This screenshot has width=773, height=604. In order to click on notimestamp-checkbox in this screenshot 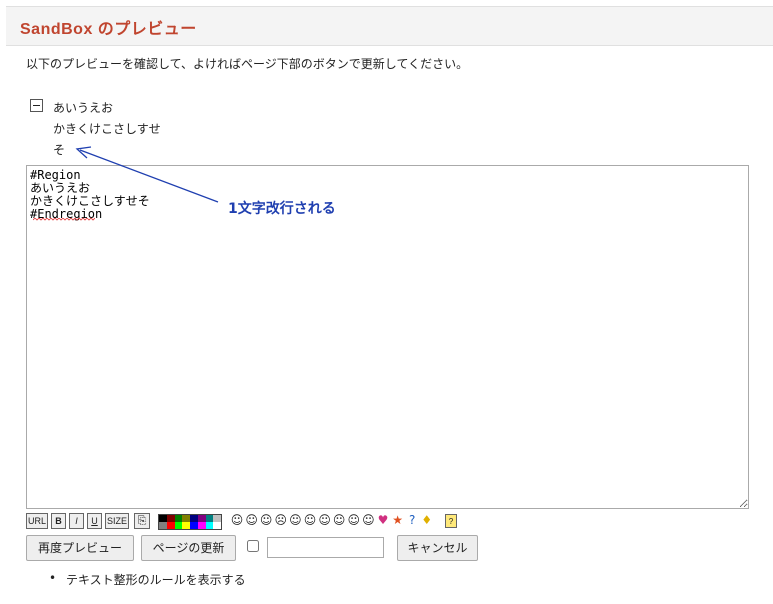, I will do `click(253, 546)`.